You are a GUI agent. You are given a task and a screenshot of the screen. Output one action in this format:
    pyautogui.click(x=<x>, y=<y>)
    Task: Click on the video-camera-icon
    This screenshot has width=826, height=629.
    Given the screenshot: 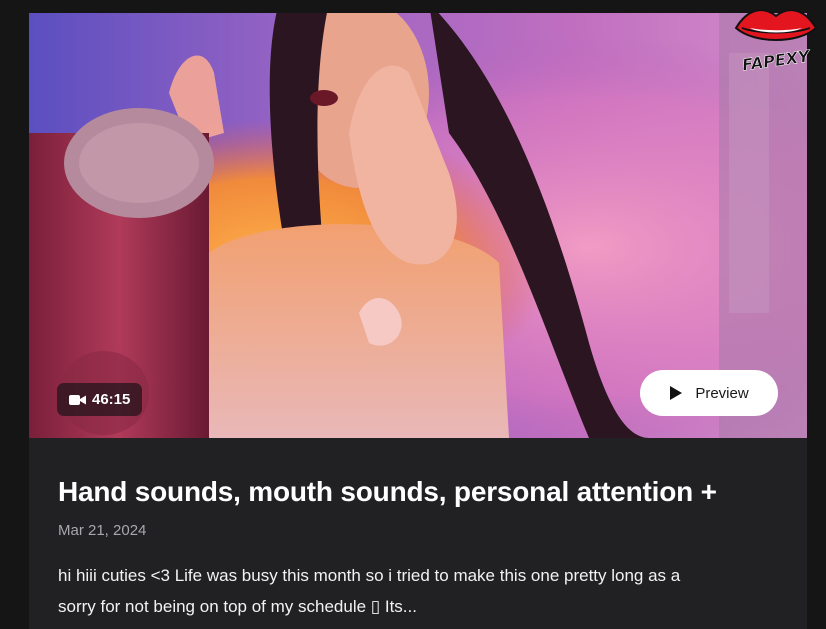 What is the action you would take?
    pyautogui.click(x=77, y=399)
    